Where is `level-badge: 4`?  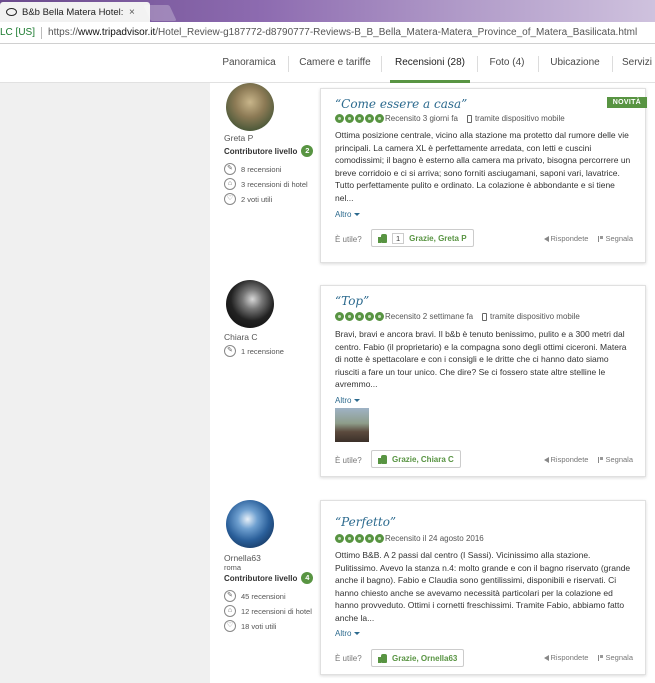 level-badge: 4 is located at coordinates (307, 578).